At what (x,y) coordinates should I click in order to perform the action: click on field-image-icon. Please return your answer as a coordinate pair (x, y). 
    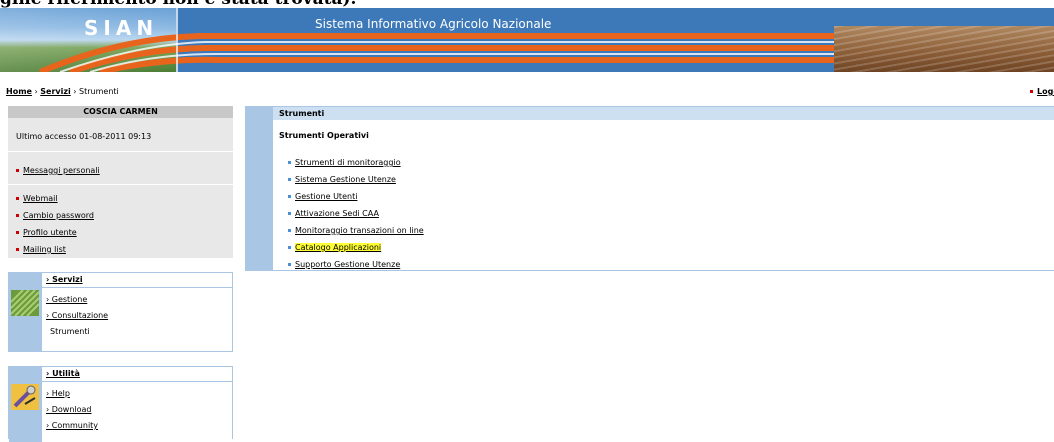
    Looking at the image, I should click on (25, 303).